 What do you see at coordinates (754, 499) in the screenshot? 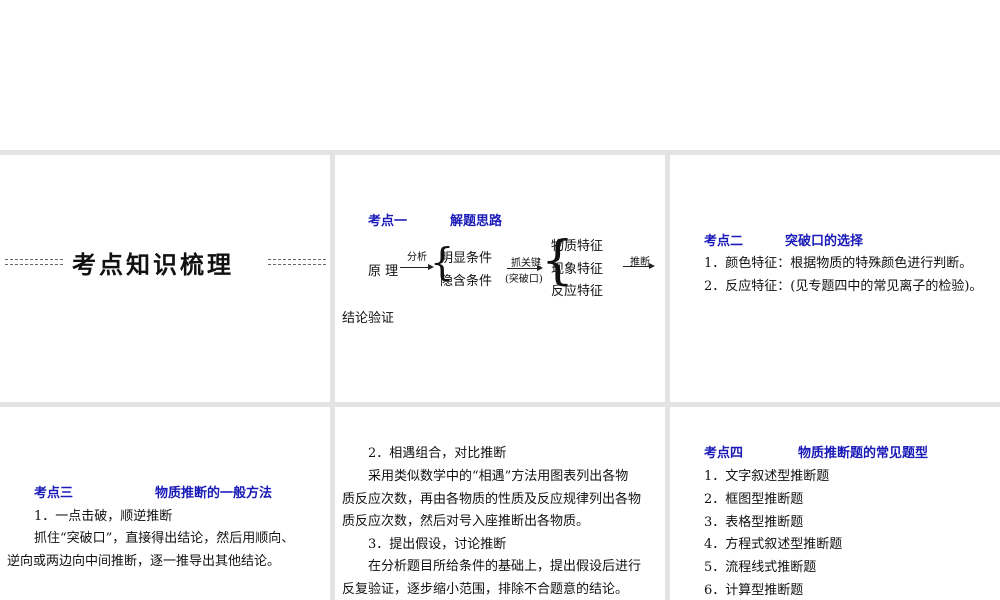
I see `list-item: 2．框图型推断题` at bounding box center [754, 499].